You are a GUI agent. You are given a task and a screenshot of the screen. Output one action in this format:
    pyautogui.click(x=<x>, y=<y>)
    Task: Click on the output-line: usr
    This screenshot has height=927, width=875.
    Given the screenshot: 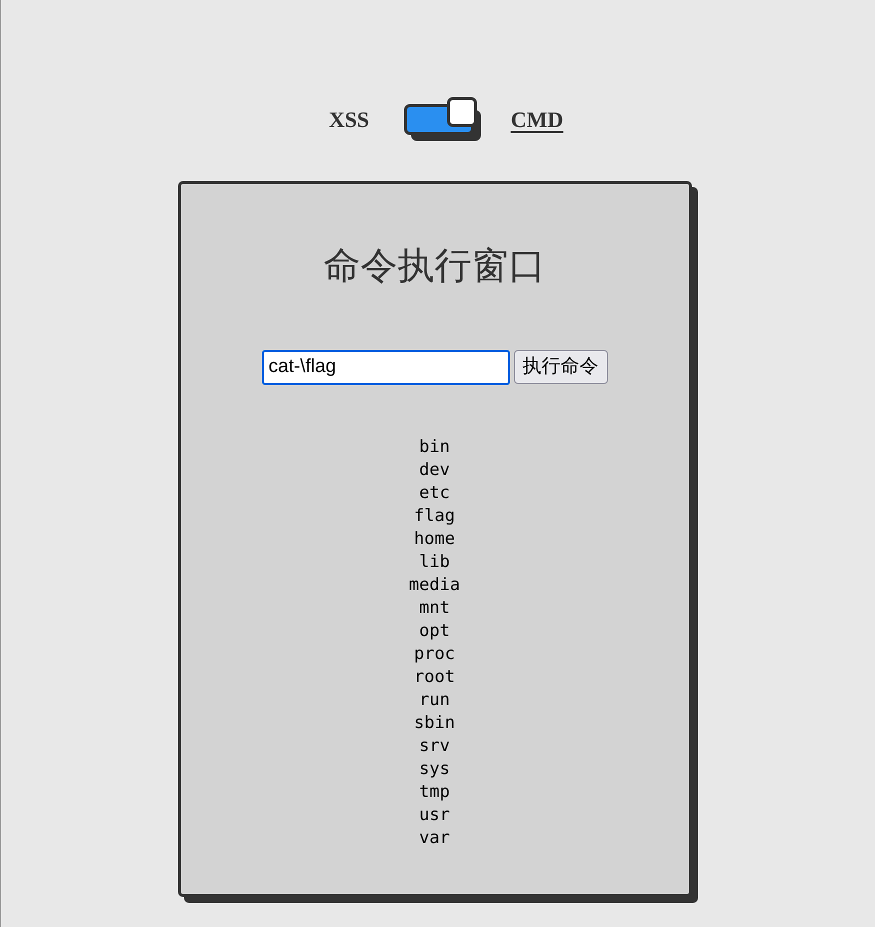 What is the action you would take?
    pyautogui.click(x=434, y=815)
    